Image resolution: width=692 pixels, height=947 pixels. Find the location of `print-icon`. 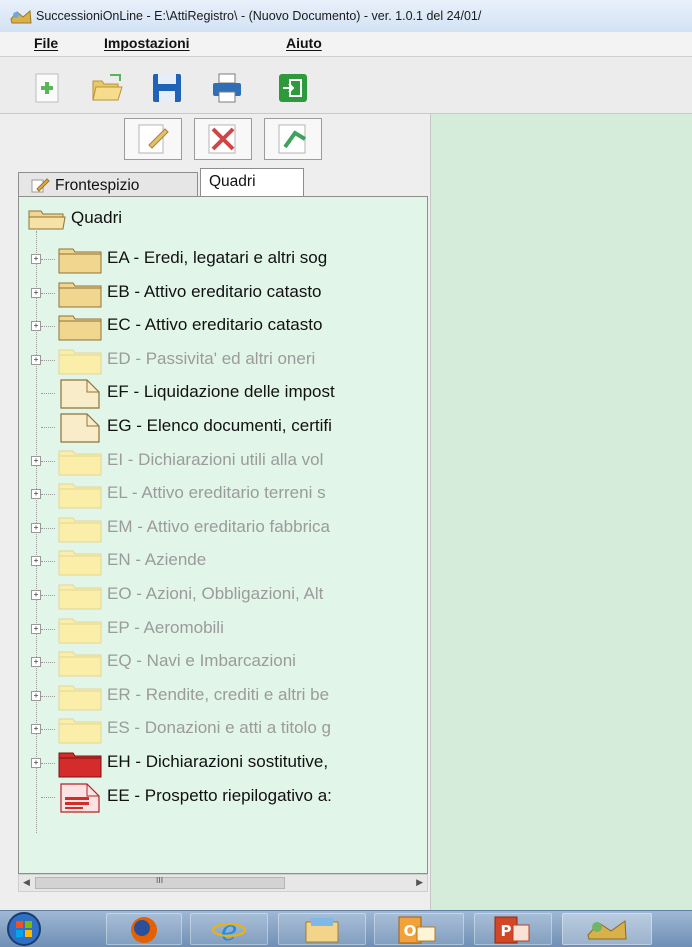

print-icon is located at coordinates (227, 88).